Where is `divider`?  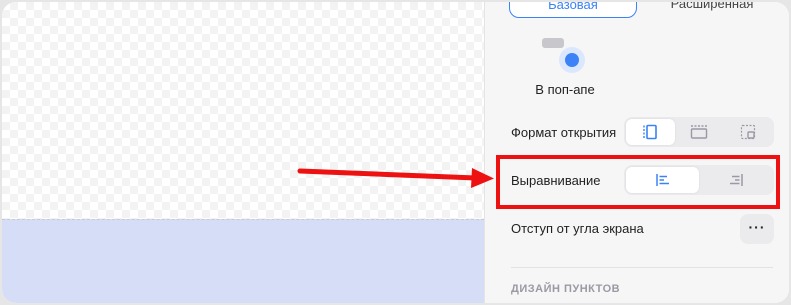
divider is located at coordinates (642, 267).